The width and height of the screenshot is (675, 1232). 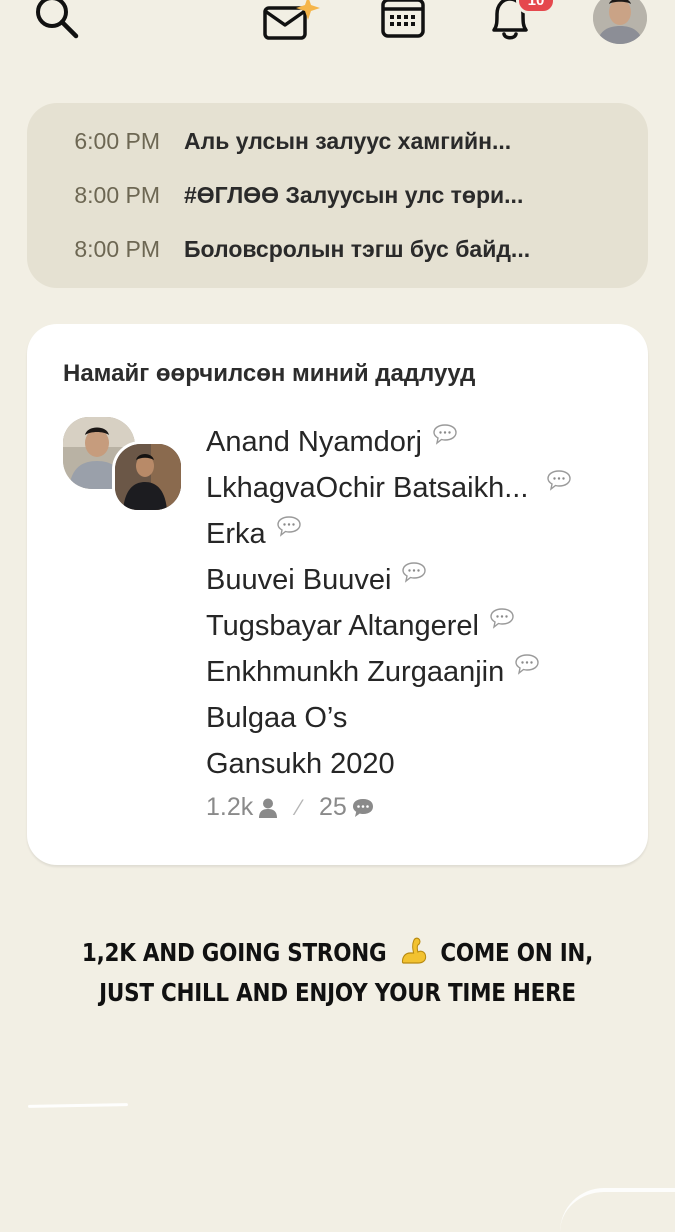 I want to click on speaker-name: Bulgaa O’s, so click(x=277, y=717).